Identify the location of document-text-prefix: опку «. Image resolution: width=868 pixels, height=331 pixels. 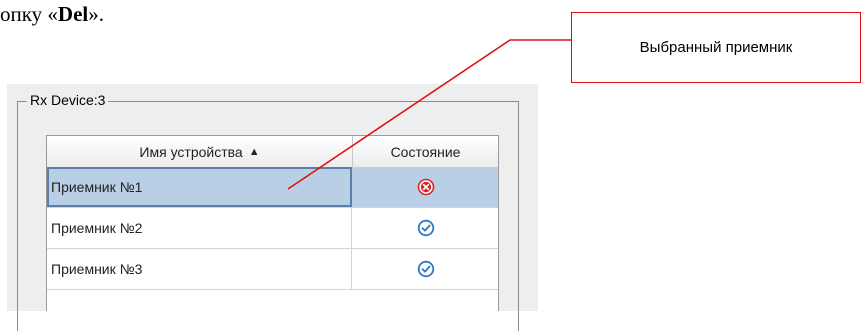
(29, 14).